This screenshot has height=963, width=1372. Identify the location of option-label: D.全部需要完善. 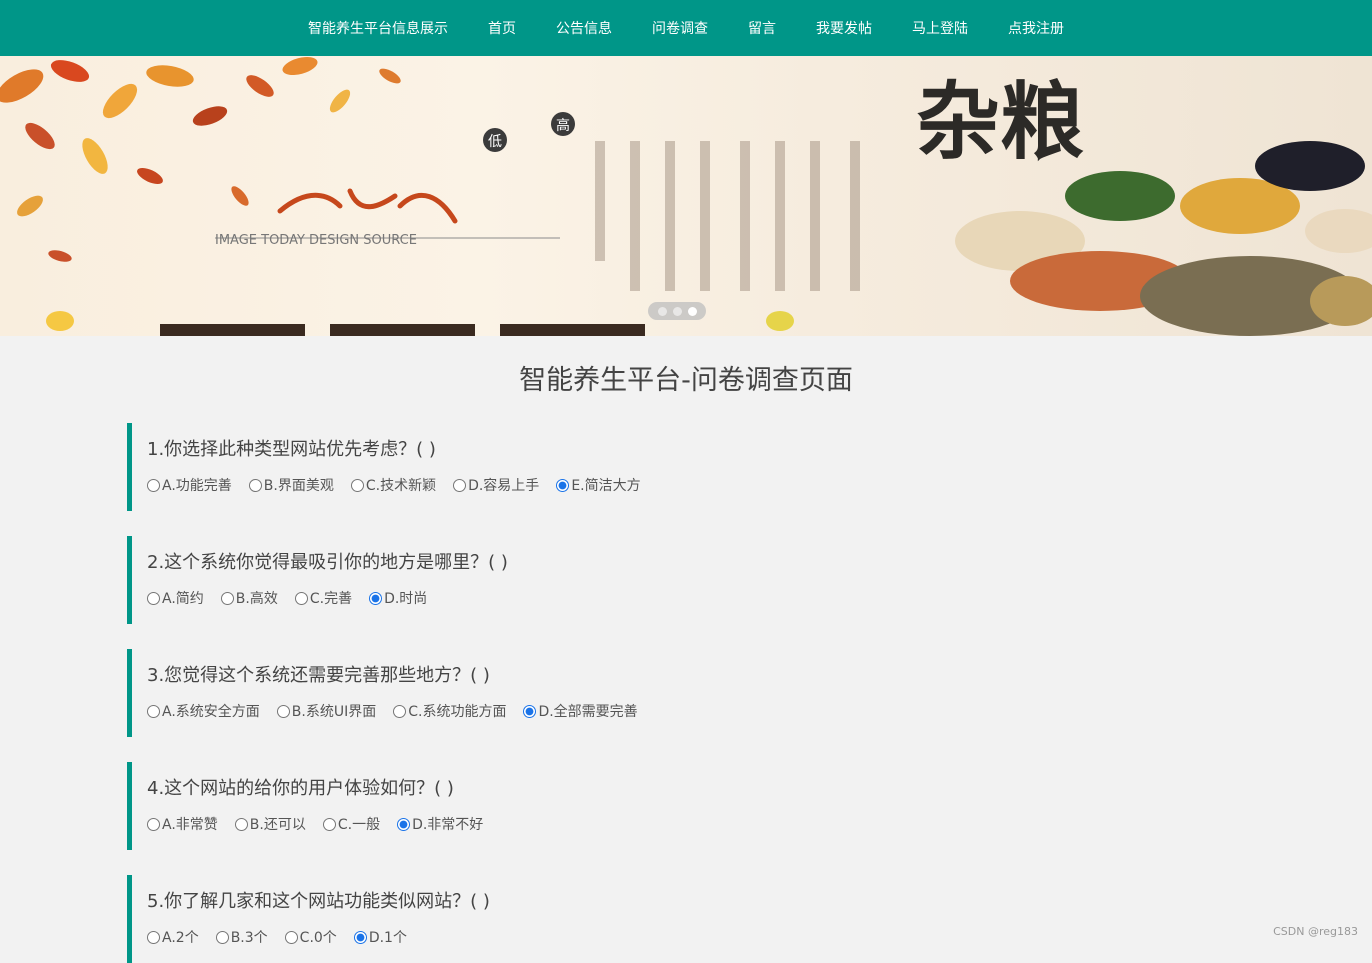
(588, 712).